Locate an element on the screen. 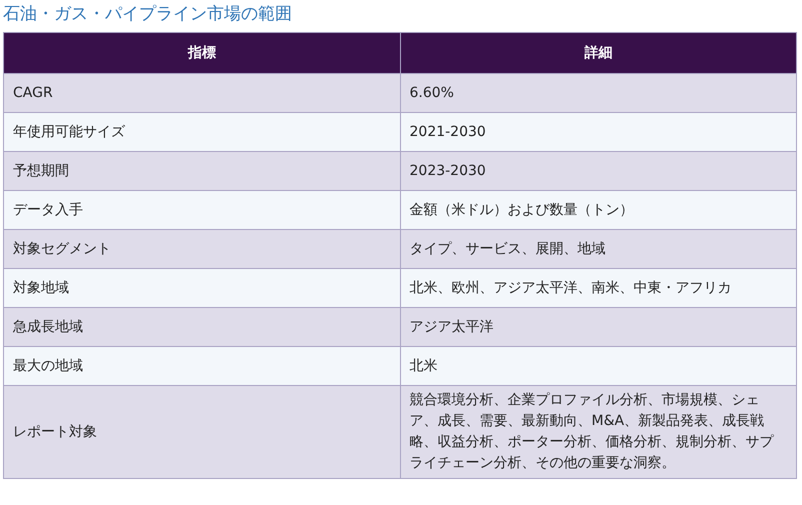  table-cell: データ入手 is located at coordinates (202, 210).